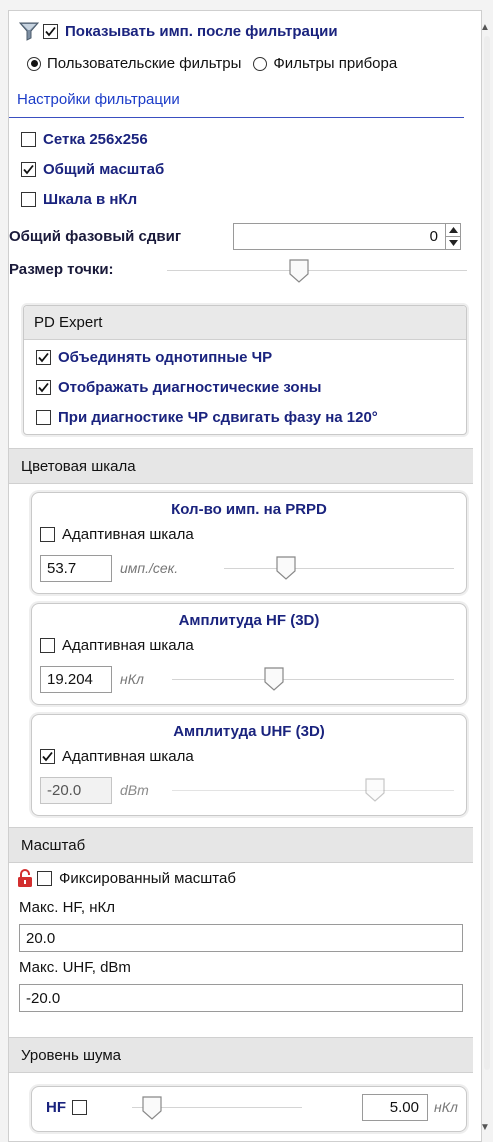  What do you see at coordinates (313, 679) in the screenshot?
I see `hf-slider-track` at bounding box center [313, 679].